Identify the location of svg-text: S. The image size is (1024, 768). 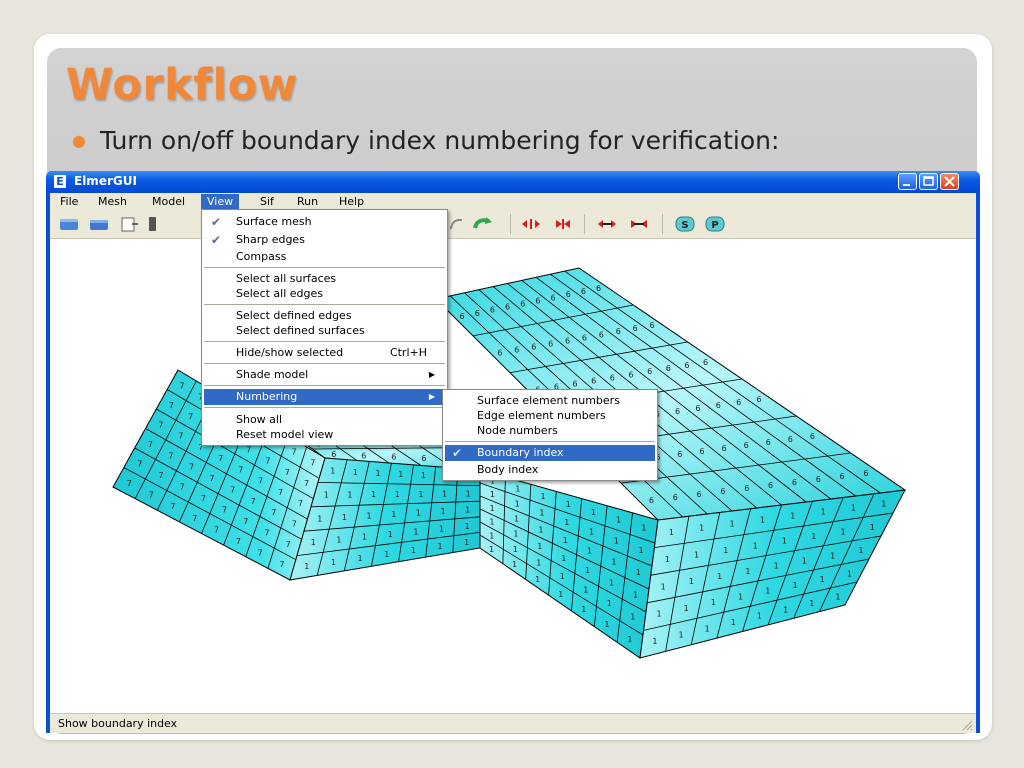
(684, 225).